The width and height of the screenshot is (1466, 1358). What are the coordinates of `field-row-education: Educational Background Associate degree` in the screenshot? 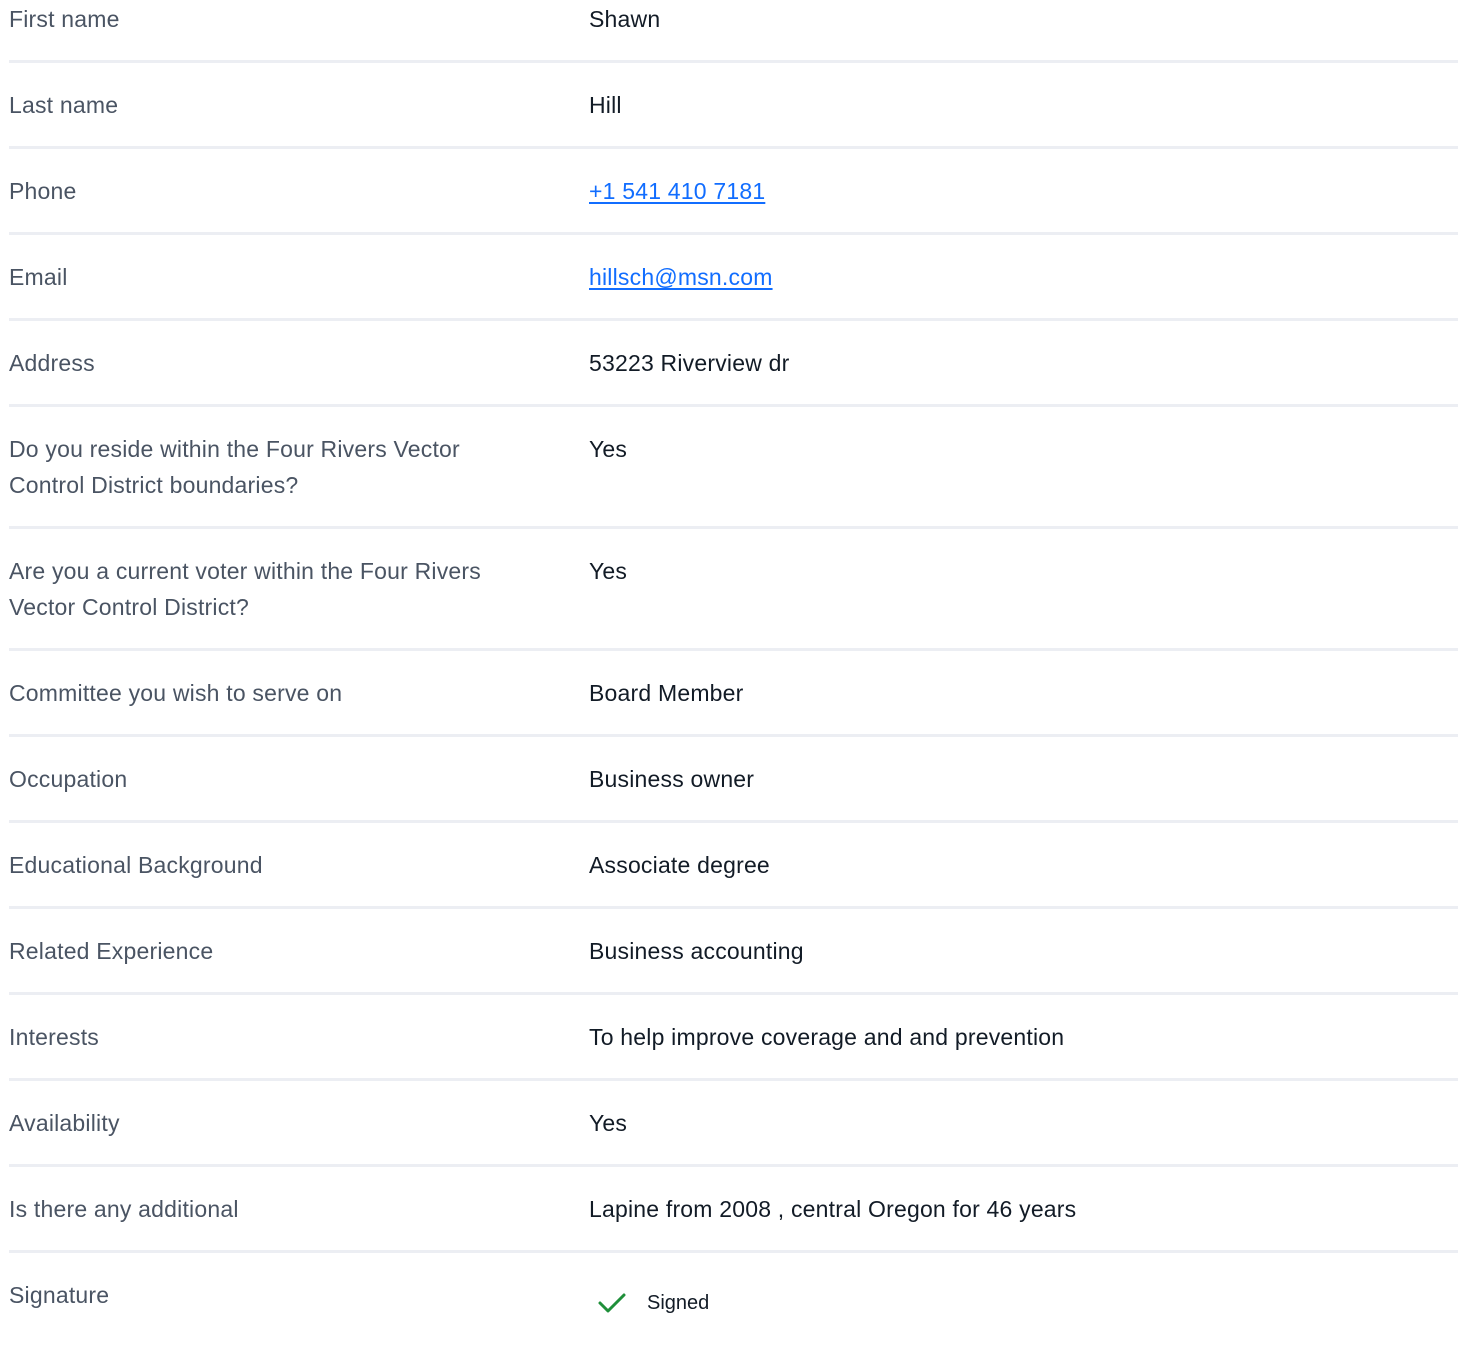 It's located at (733, 878).